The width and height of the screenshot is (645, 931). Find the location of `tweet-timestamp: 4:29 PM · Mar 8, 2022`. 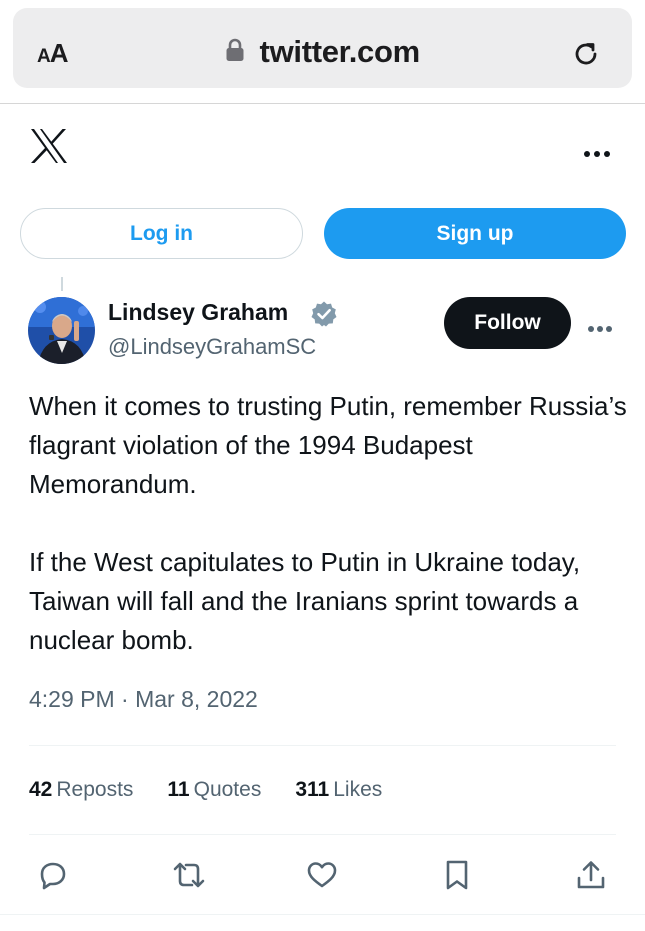

tweet-timestamp: 4:29 PM · Mar 8, 2022 is located at coordinates (143, 699).